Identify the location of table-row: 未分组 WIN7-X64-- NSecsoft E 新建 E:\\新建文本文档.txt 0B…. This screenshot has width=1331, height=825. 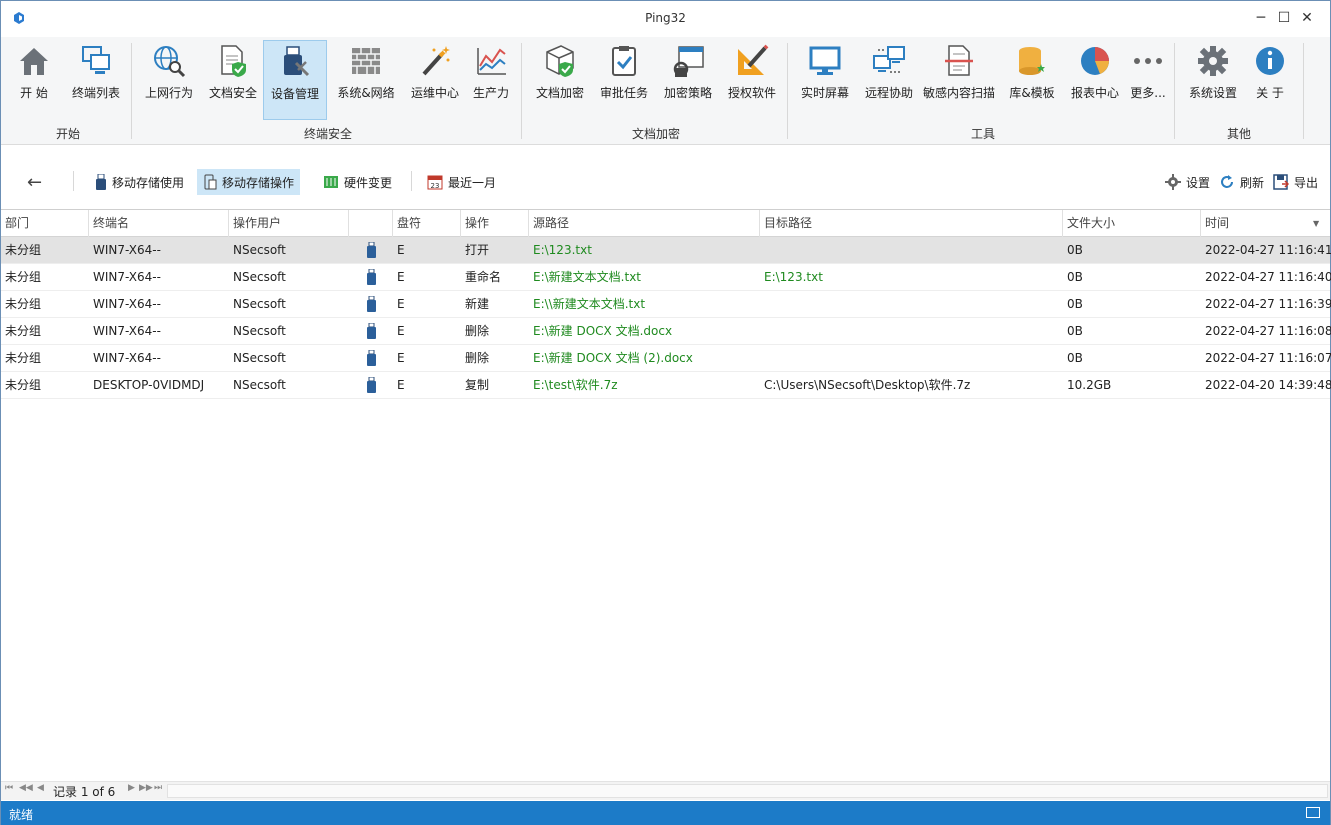
(666, 304).